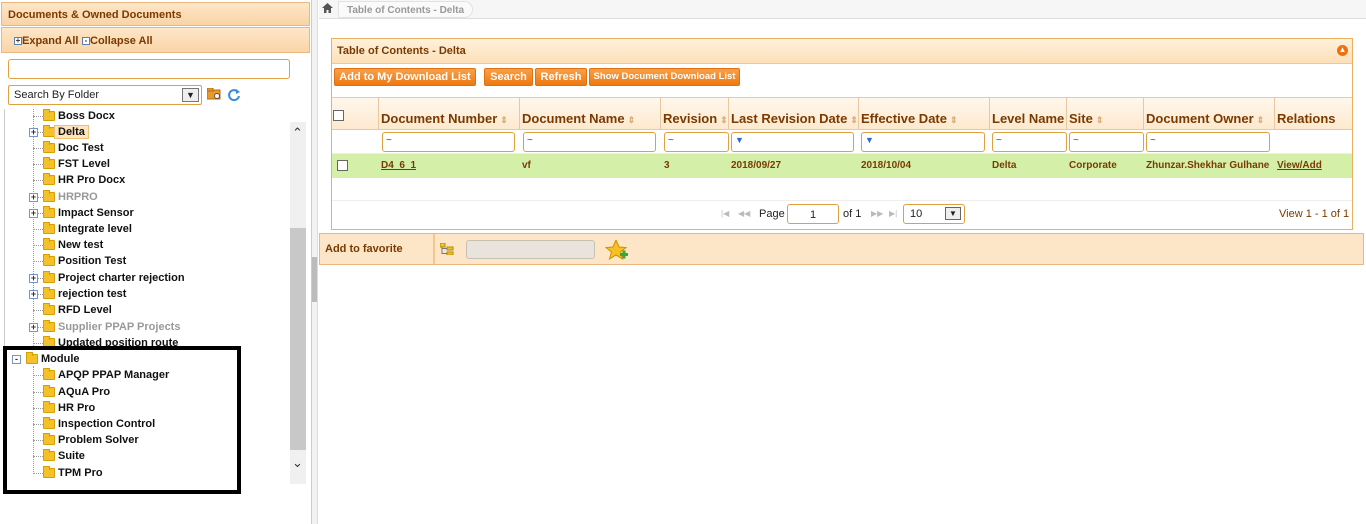 This screenshot has height=524, width=1366. I want to click on search-button: Search, so click(508, 77).